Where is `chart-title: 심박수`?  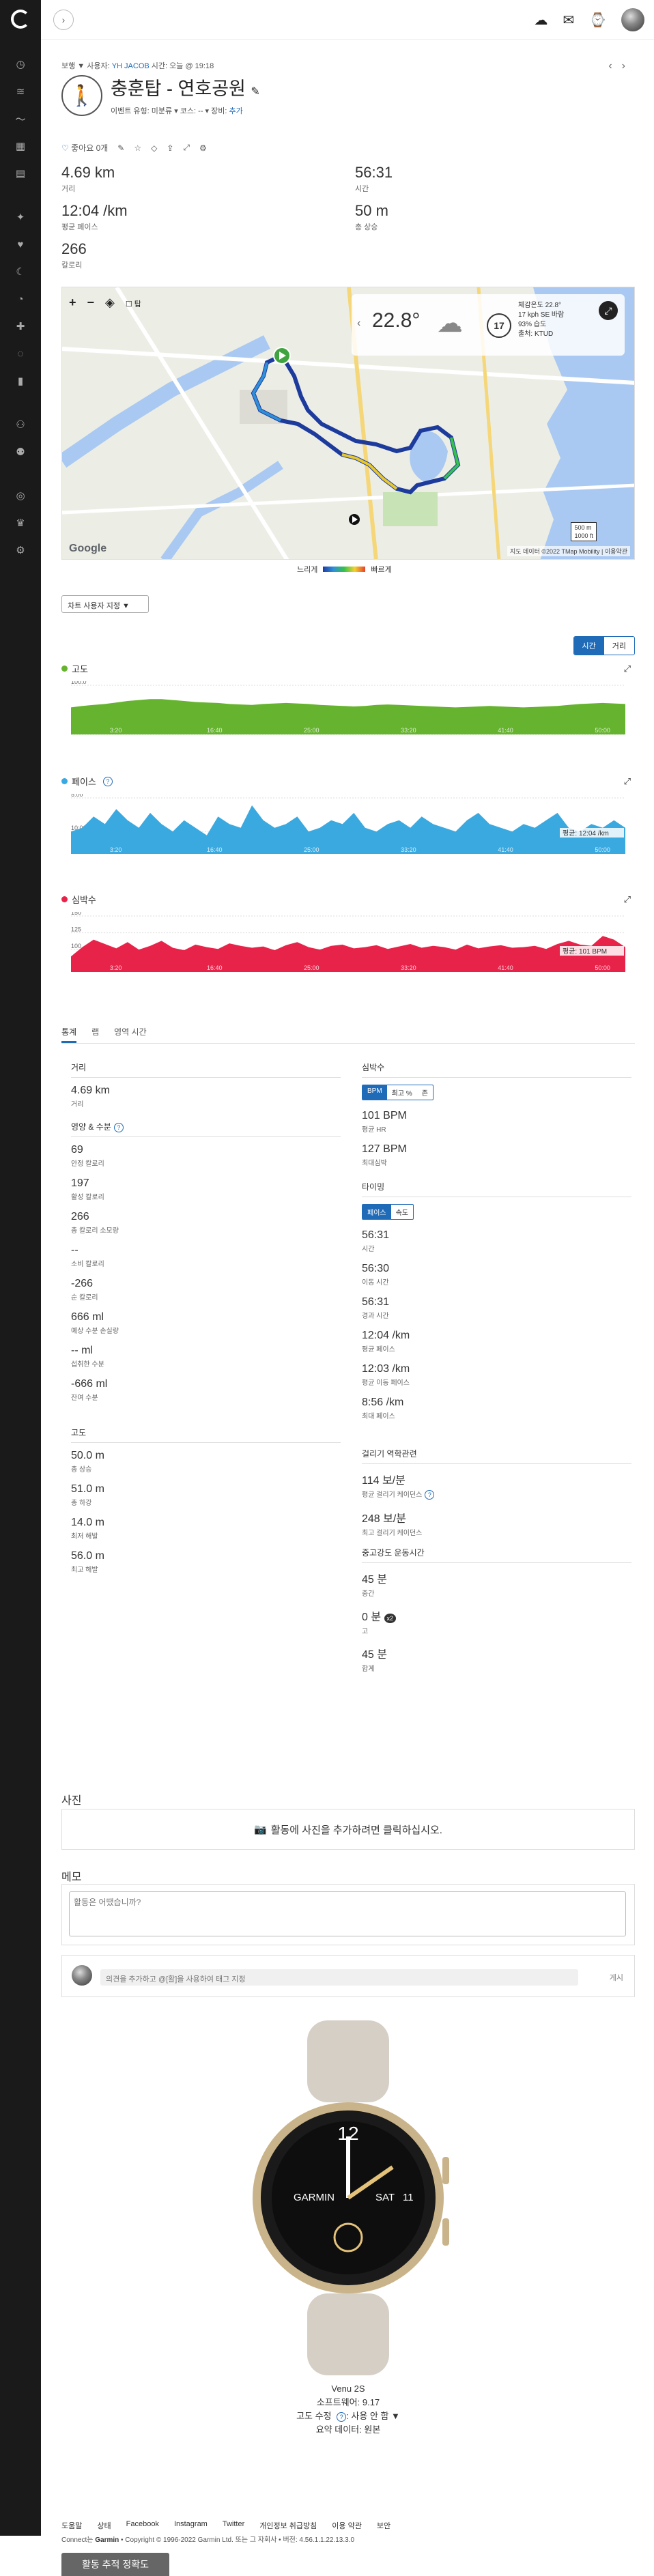
chart-title: 심박수 is located at coordinates (84, 900).